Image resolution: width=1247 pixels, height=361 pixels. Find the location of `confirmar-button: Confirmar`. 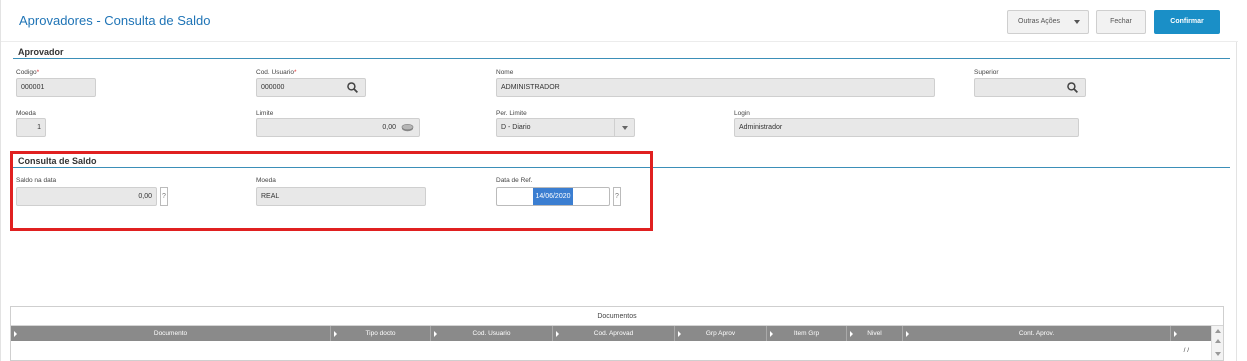

confirmar-button: Confirmar is located at coordinates (1187, 22).